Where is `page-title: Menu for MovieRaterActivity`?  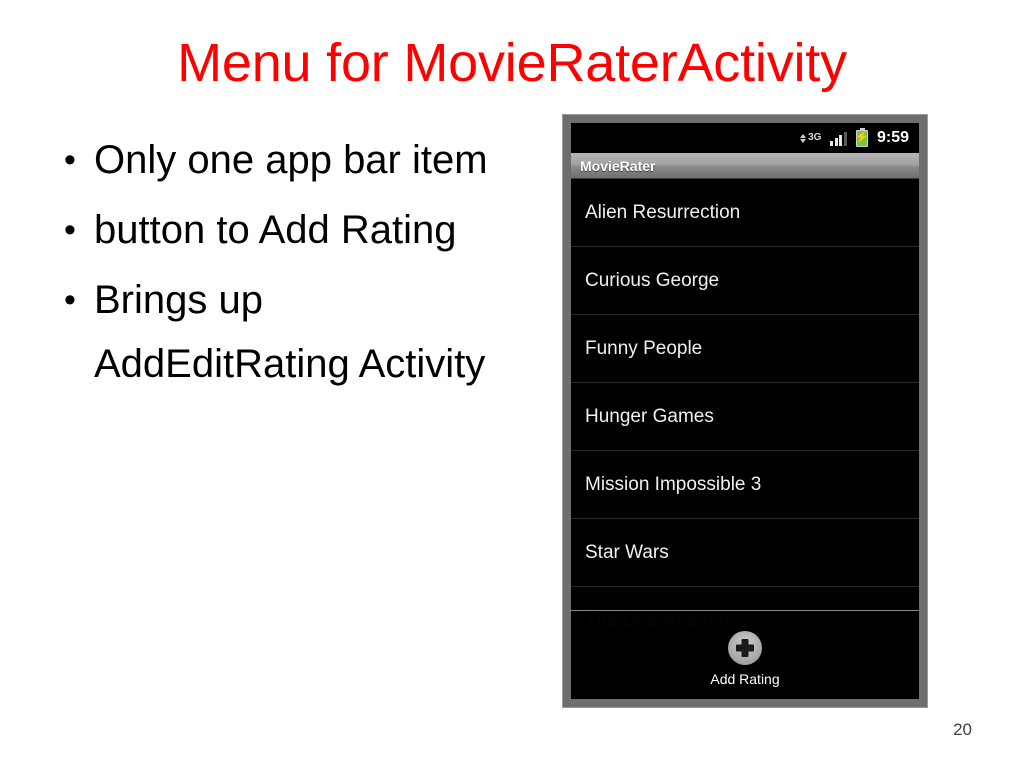 page-title: Menu for MovieRaterActivity is located at coordinates (512, 63).